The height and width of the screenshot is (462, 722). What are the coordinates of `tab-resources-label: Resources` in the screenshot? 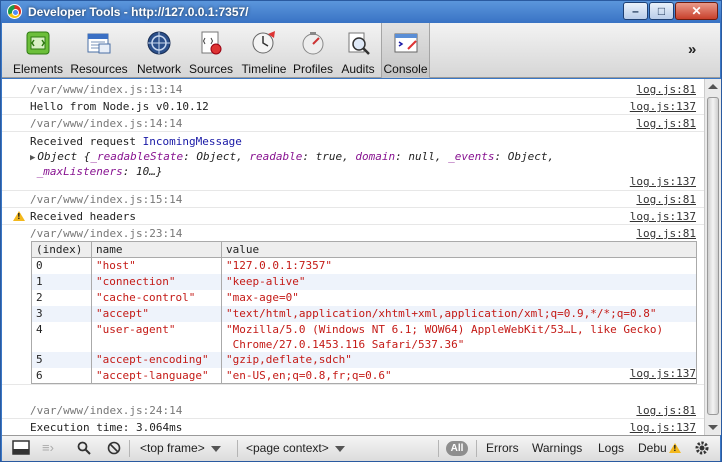 It's located at (99, 69).